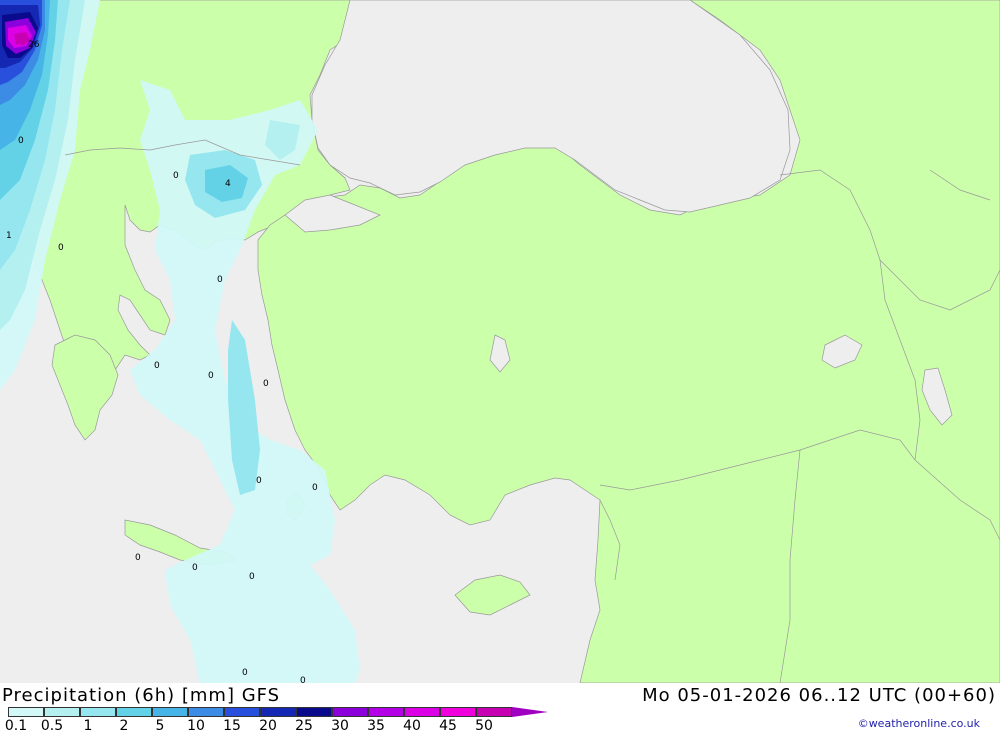  Describe the element at coordinates (88, 726) in the screenshot. I see `legend-tick-label: 1` at that location.